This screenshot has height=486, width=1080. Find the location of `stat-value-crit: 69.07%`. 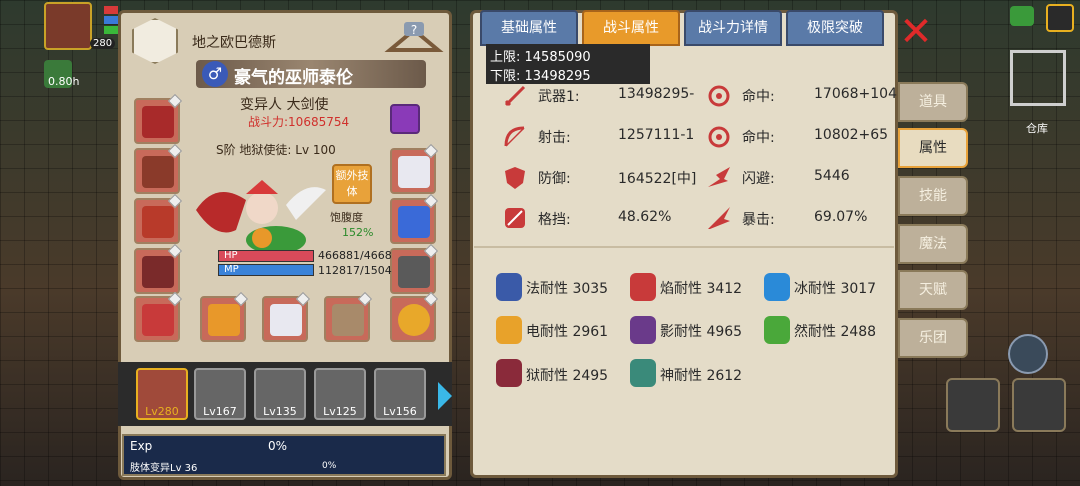

stat-value-crit: 69.07% is located at coordinates (841, 217).